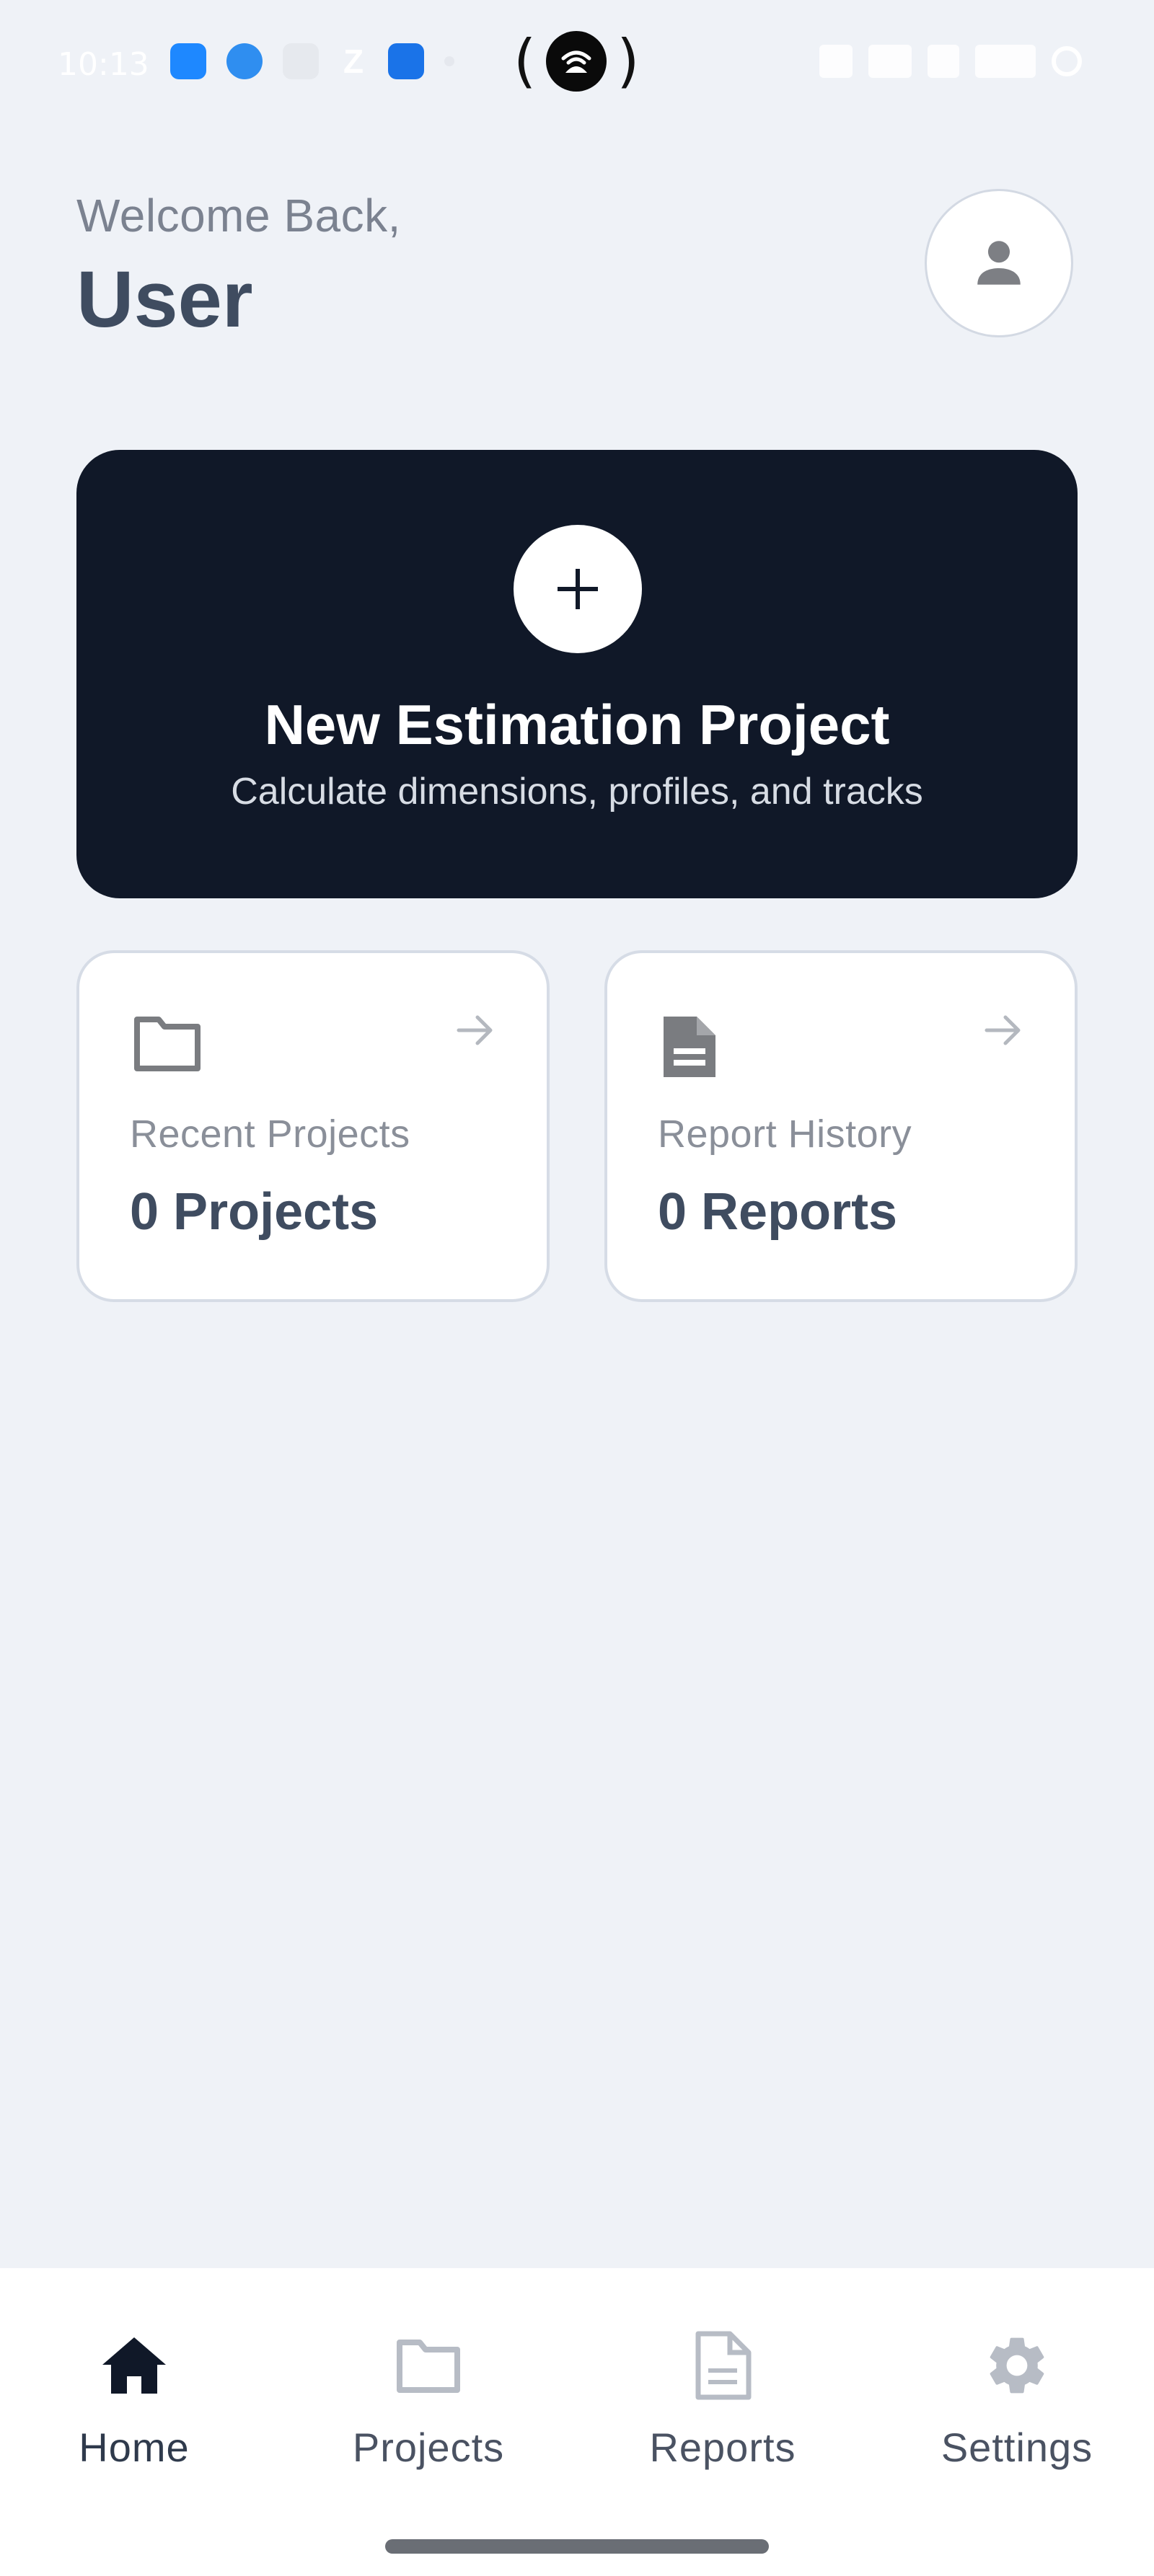 The height and width of the screenshot is (2576, 1154). I want to click on nav-label-settings: Settings, so click(1017, 2447).